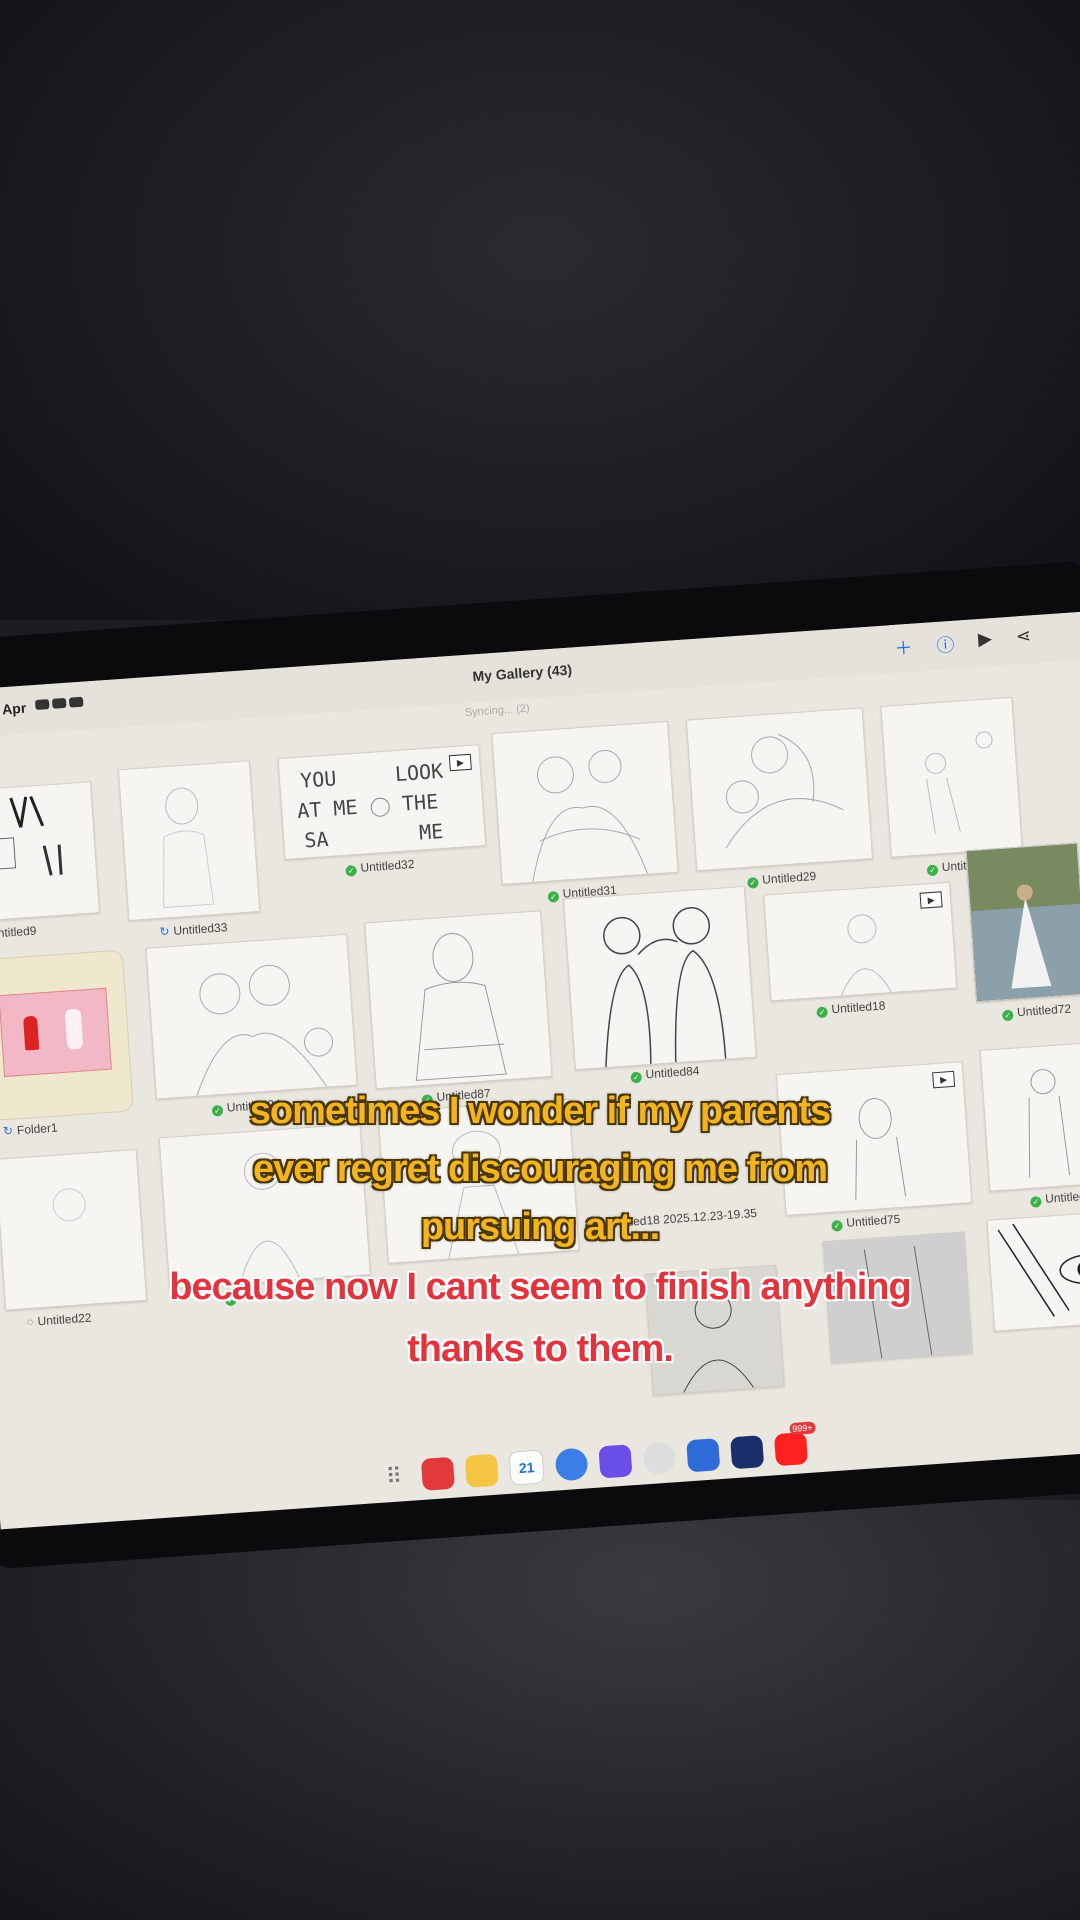 The width and height of the screenshot is (1080, 1920). Describe the element at coordinates (665, 1074) in the screenshot. I see `gallery-item-label: ✓ Untitled84` at that location.